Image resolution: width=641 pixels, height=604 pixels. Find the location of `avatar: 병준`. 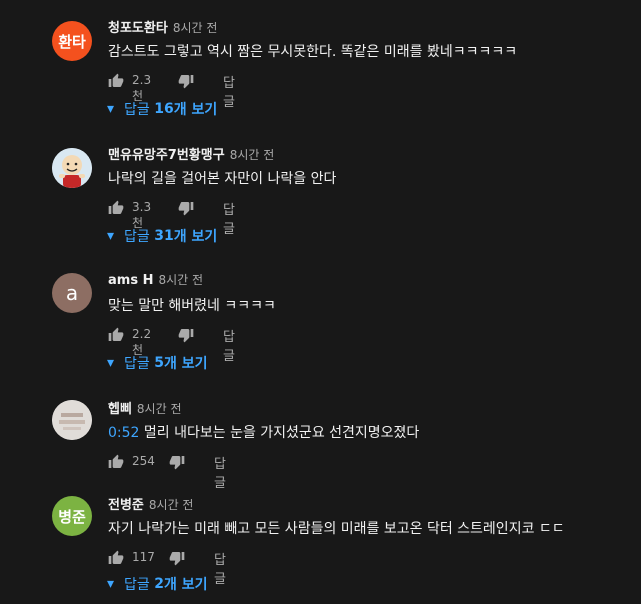

avatar: 병준 is located at coordinates (72, 516).